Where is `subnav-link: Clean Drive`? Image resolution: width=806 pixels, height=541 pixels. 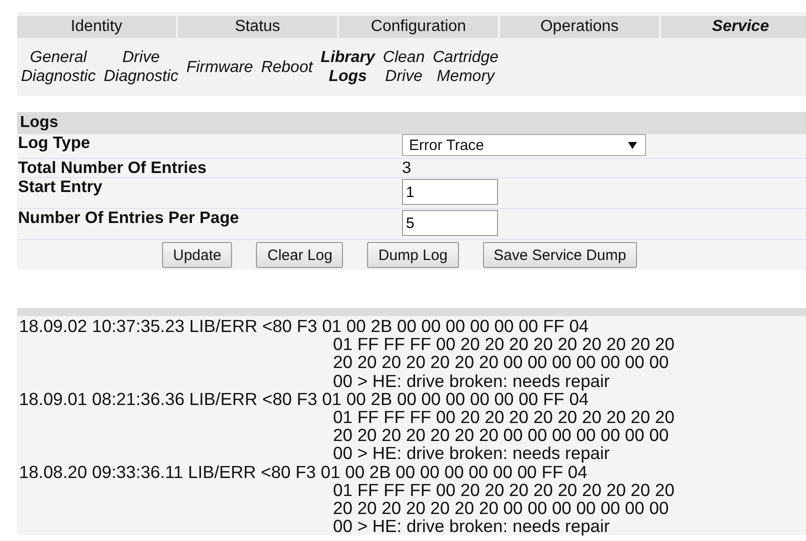
subnav-link: Clean Drive is located at coordinates (403, 67).